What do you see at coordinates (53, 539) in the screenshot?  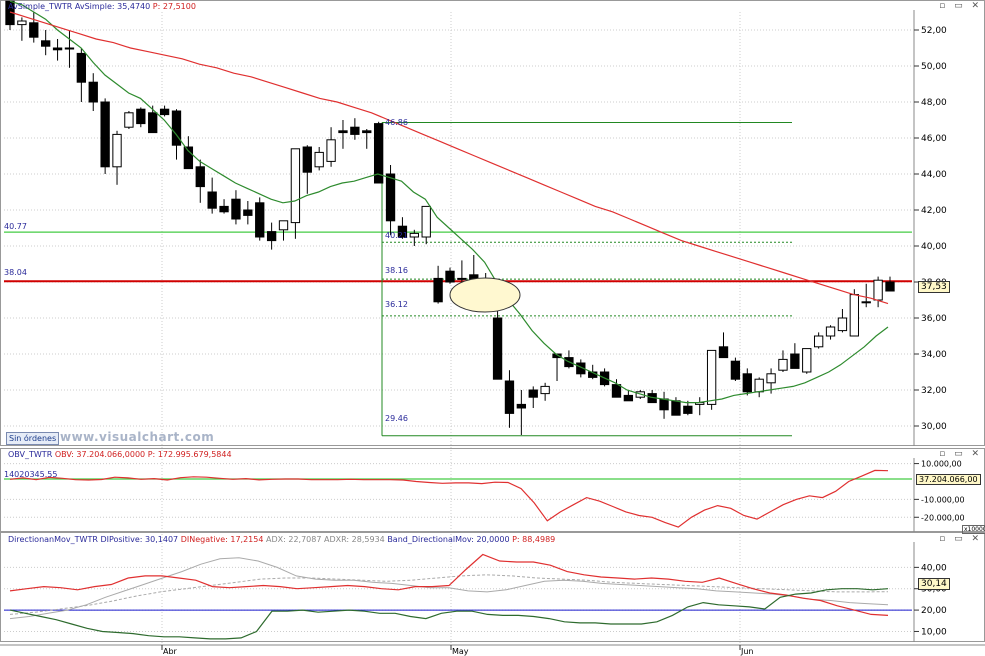 I see `dmi-series-name: DirectionanMov_TWTR` at bounding box center [53, 539].